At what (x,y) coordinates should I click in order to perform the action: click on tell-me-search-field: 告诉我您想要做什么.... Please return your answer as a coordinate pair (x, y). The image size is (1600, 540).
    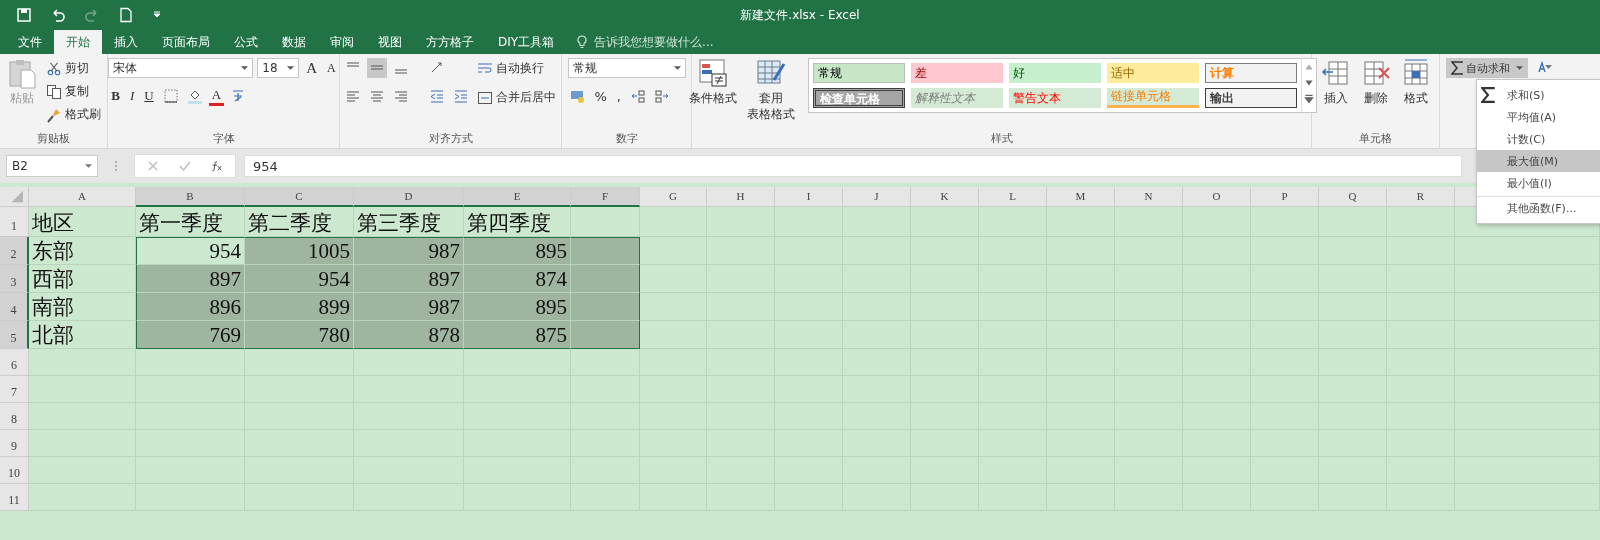
    Looking at the image, I should click on (679, 42).